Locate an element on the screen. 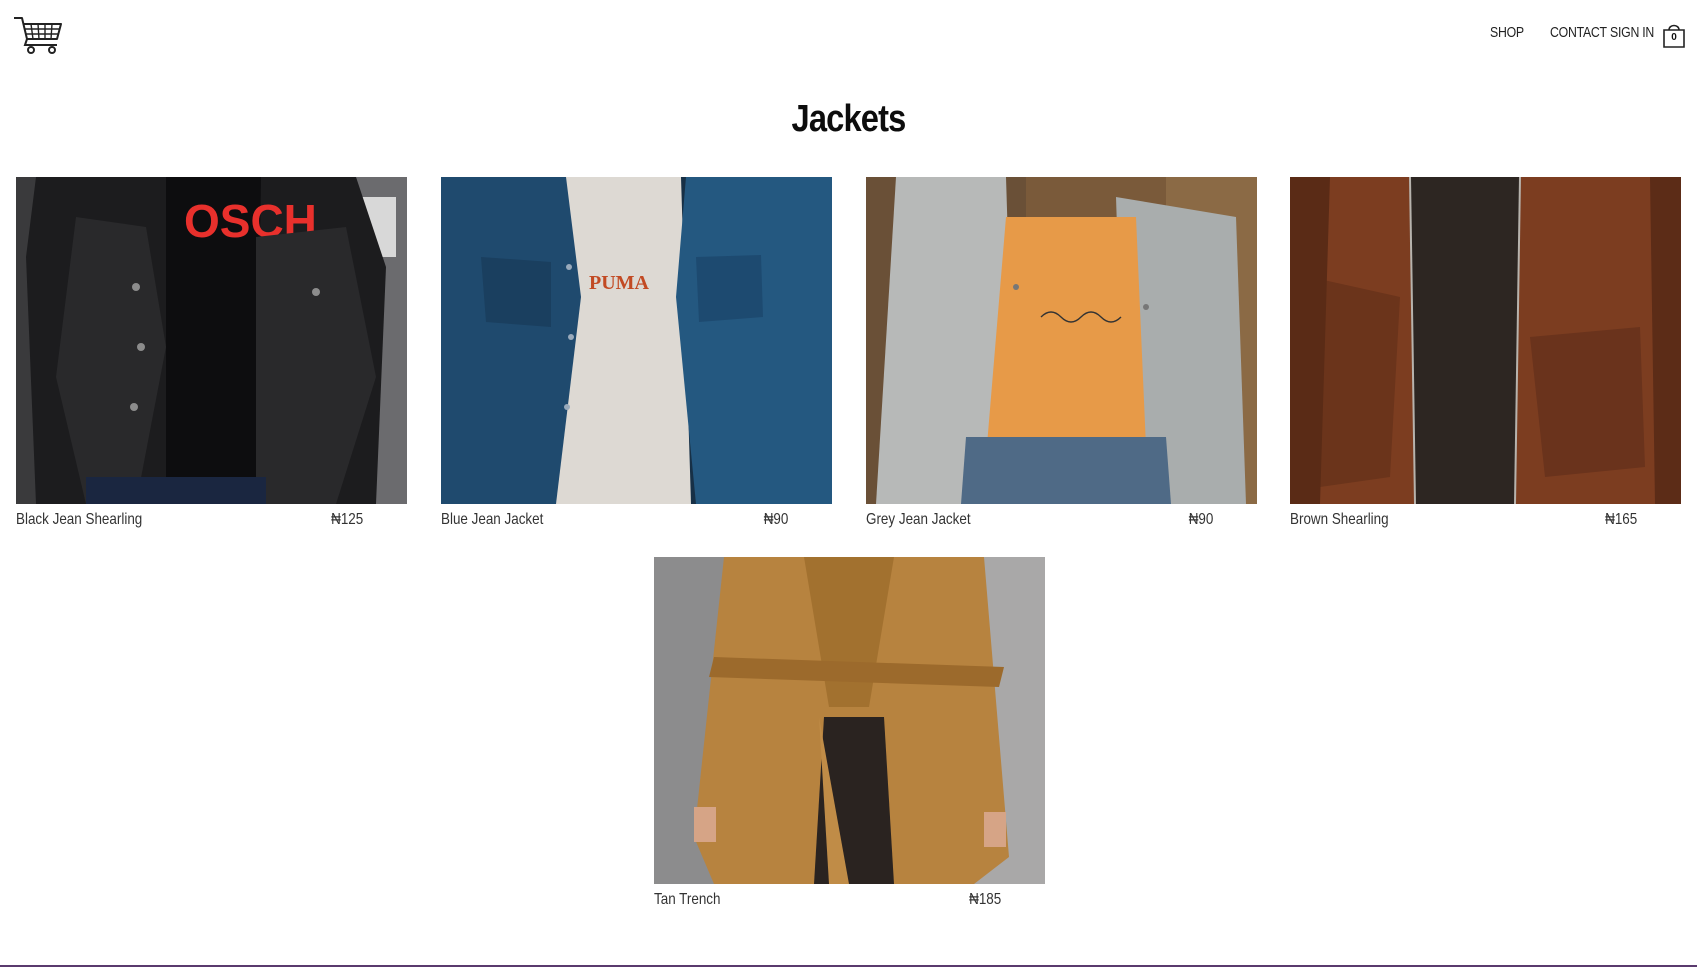  product-card-blue-jean-jacket: PUMA Blue Jean Jacket ₦90 is located at coordinates (636, 356).